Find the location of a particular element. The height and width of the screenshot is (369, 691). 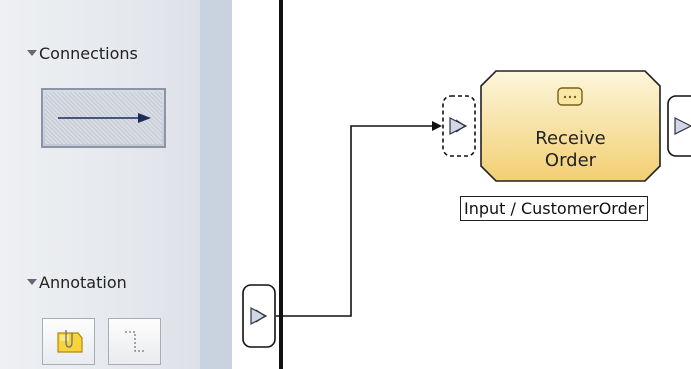

task-input-port is located at coordinates (459, 126).